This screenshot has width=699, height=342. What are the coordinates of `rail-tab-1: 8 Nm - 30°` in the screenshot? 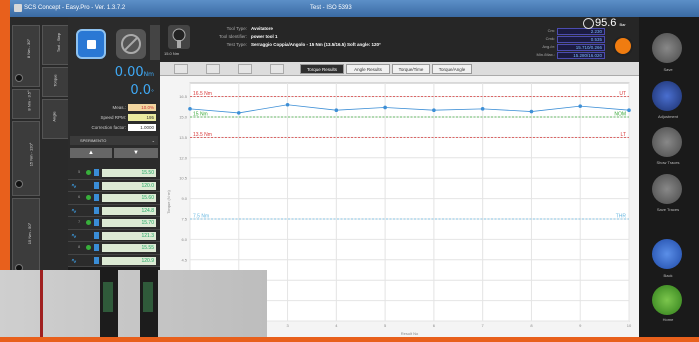 It's located at (26, 56).